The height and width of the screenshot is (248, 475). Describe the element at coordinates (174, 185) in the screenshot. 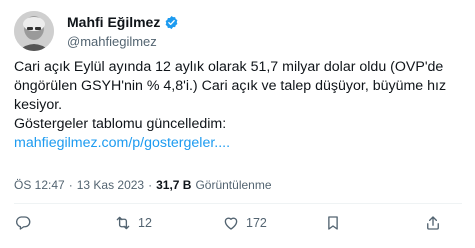

I see `views-count: 31,7 B` at that location.